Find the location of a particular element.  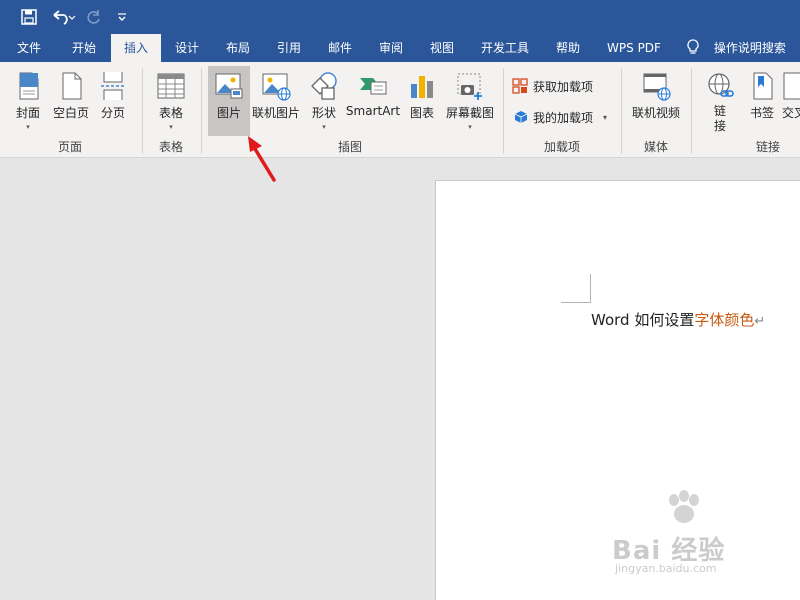

customize-qat-button is located at coordinates (122, 17).